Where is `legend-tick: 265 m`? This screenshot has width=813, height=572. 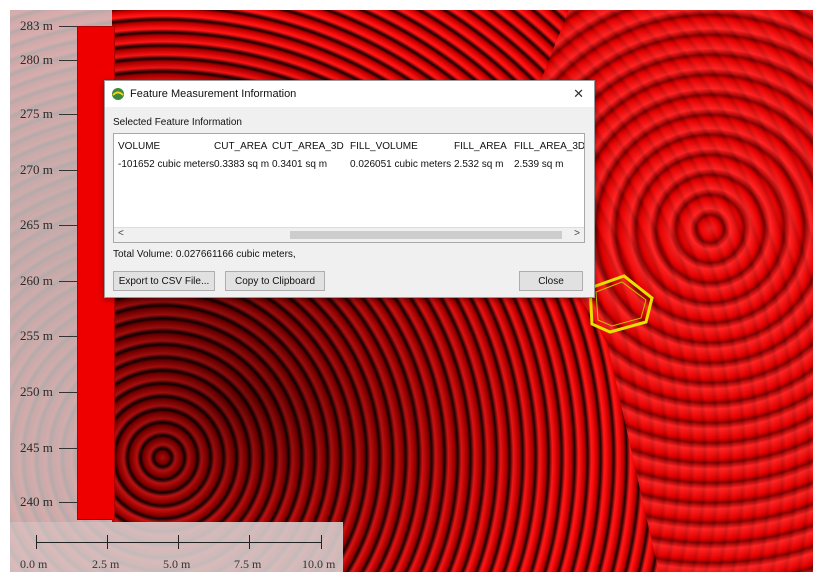
legend-tick: 265 m is located at coordinates (48, 225).